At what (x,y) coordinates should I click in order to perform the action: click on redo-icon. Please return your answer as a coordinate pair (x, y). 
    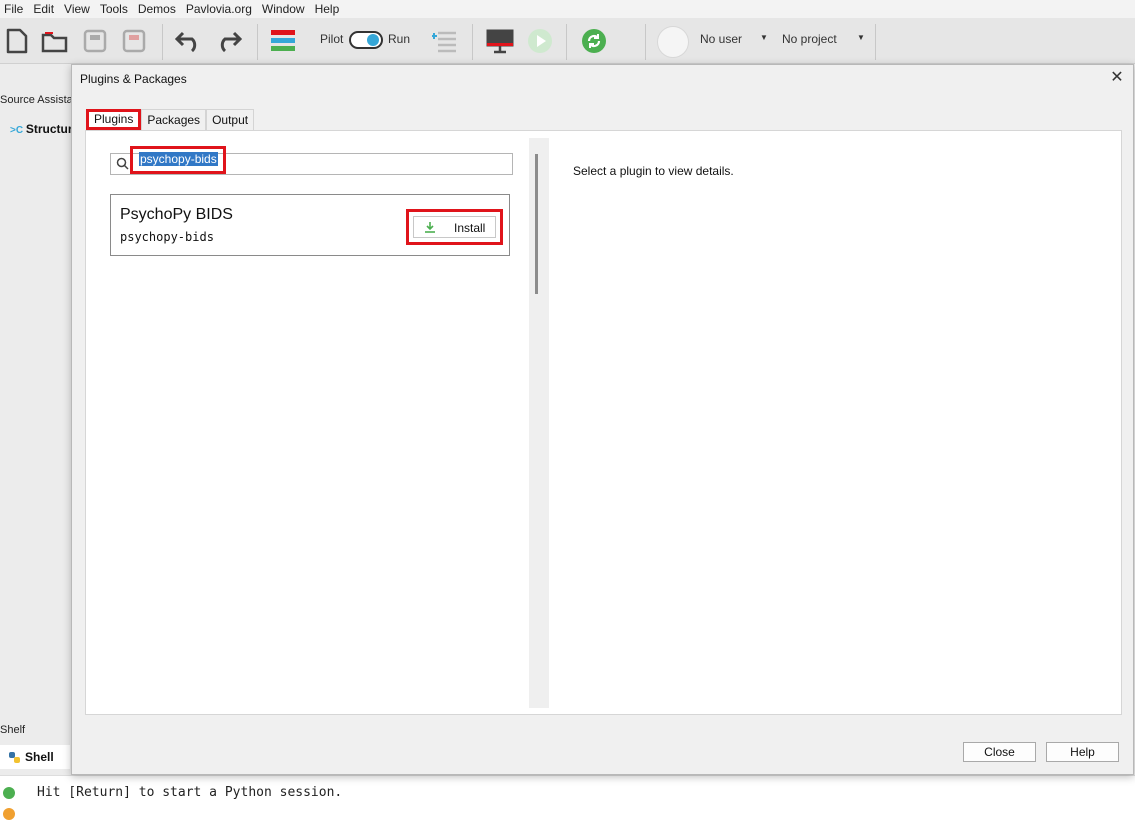
    Looking at the image, I should click on (228, 41).